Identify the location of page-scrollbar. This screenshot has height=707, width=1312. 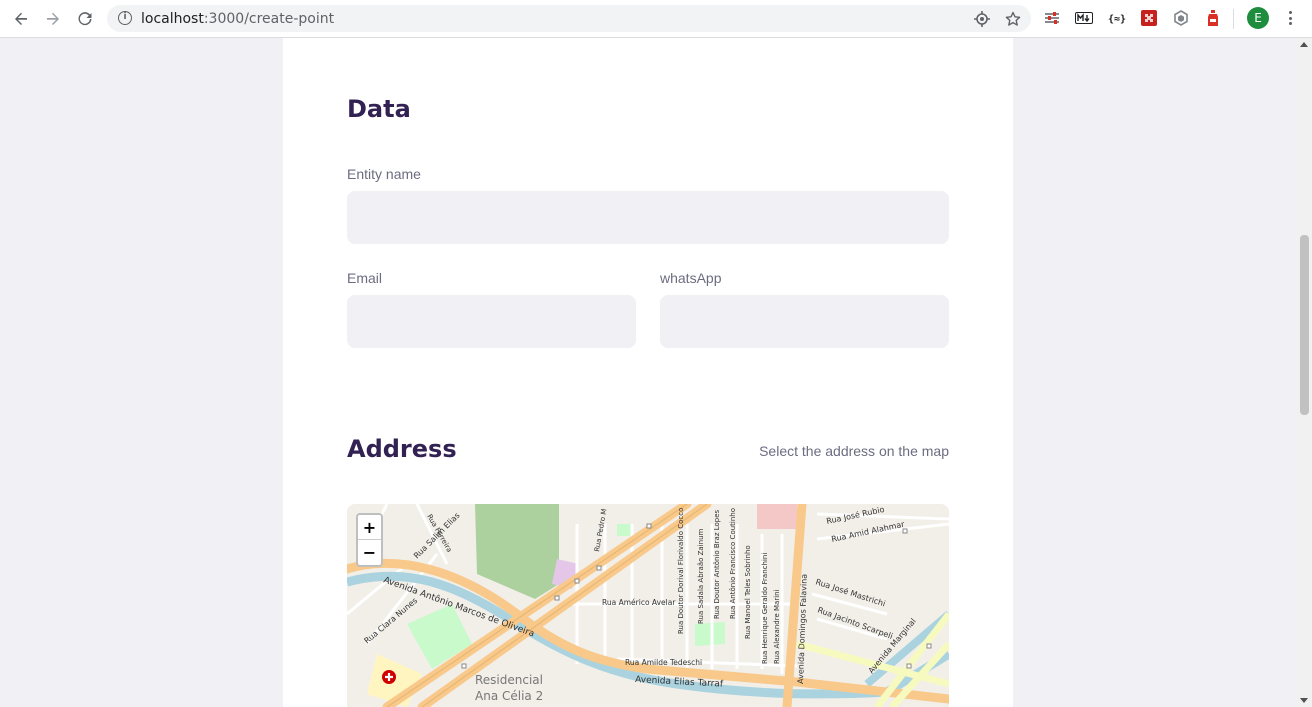
(1304, 372).